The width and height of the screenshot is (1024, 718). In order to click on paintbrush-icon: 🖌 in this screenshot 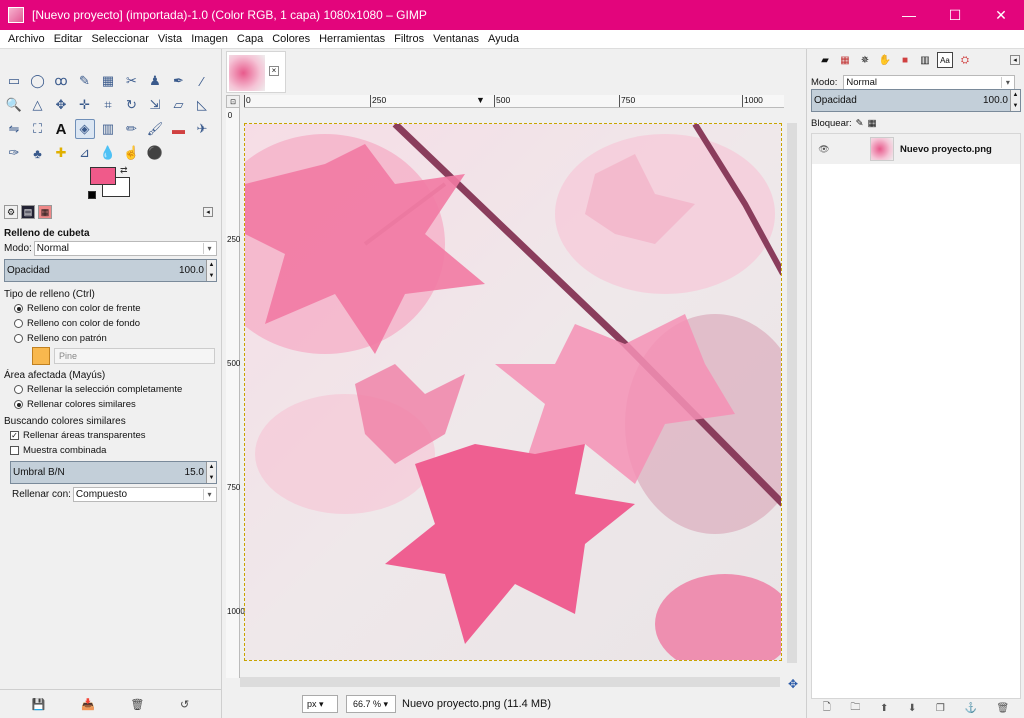, I will do `click(155, 129)`.